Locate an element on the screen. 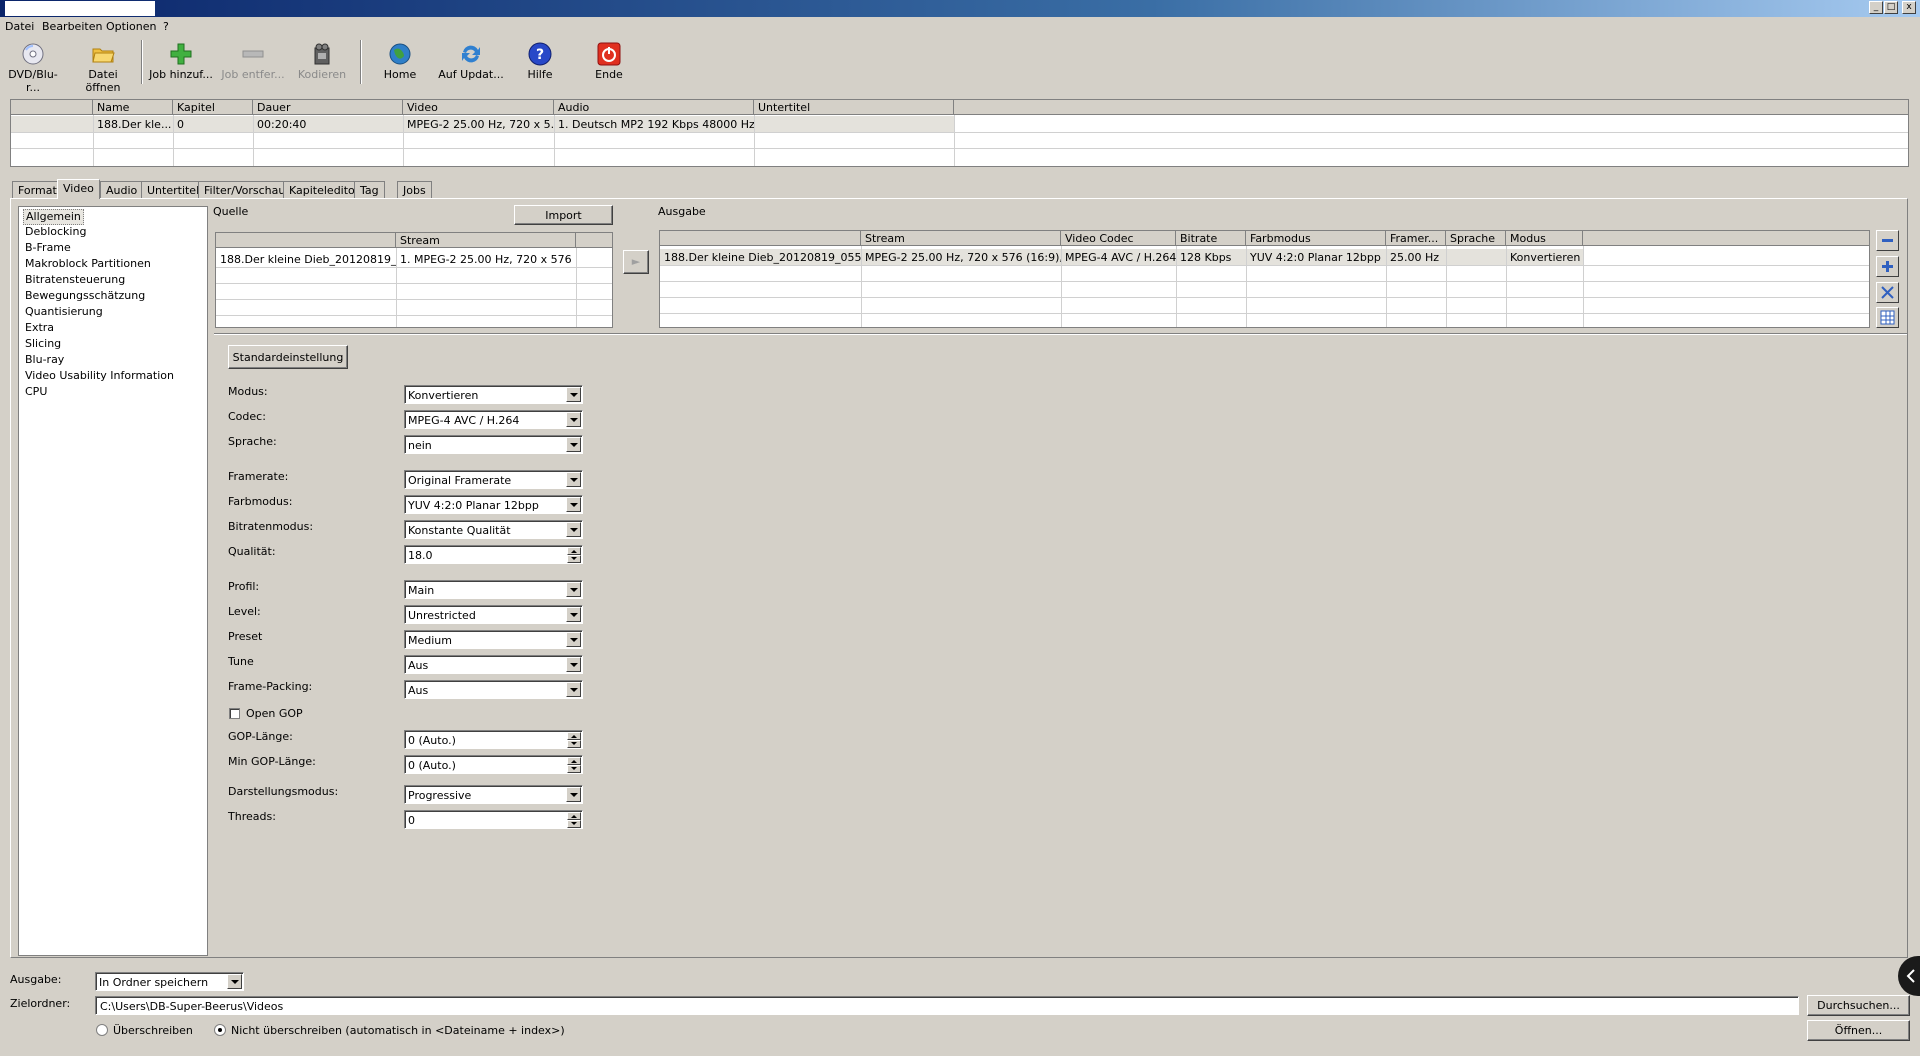 The height and width of the screenshot is (1056, 1920). overwrite-radio is located at coordinates (102, 1030).